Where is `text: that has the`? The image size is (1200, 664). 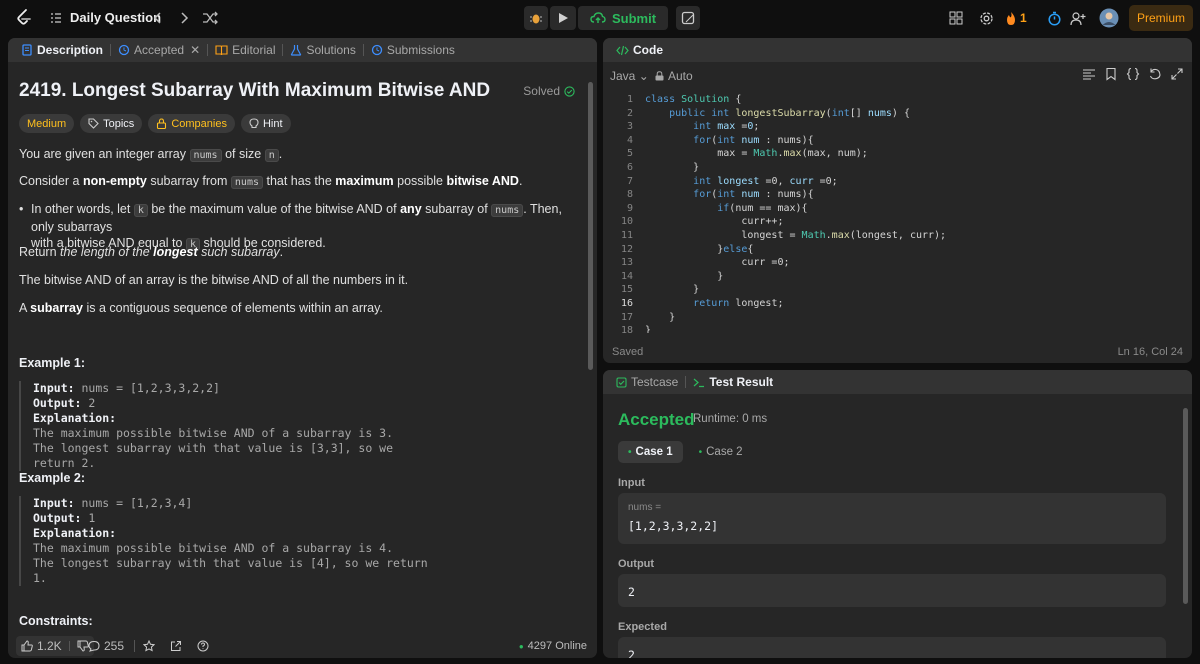
text: that has the is located at coordinates (299, 181).